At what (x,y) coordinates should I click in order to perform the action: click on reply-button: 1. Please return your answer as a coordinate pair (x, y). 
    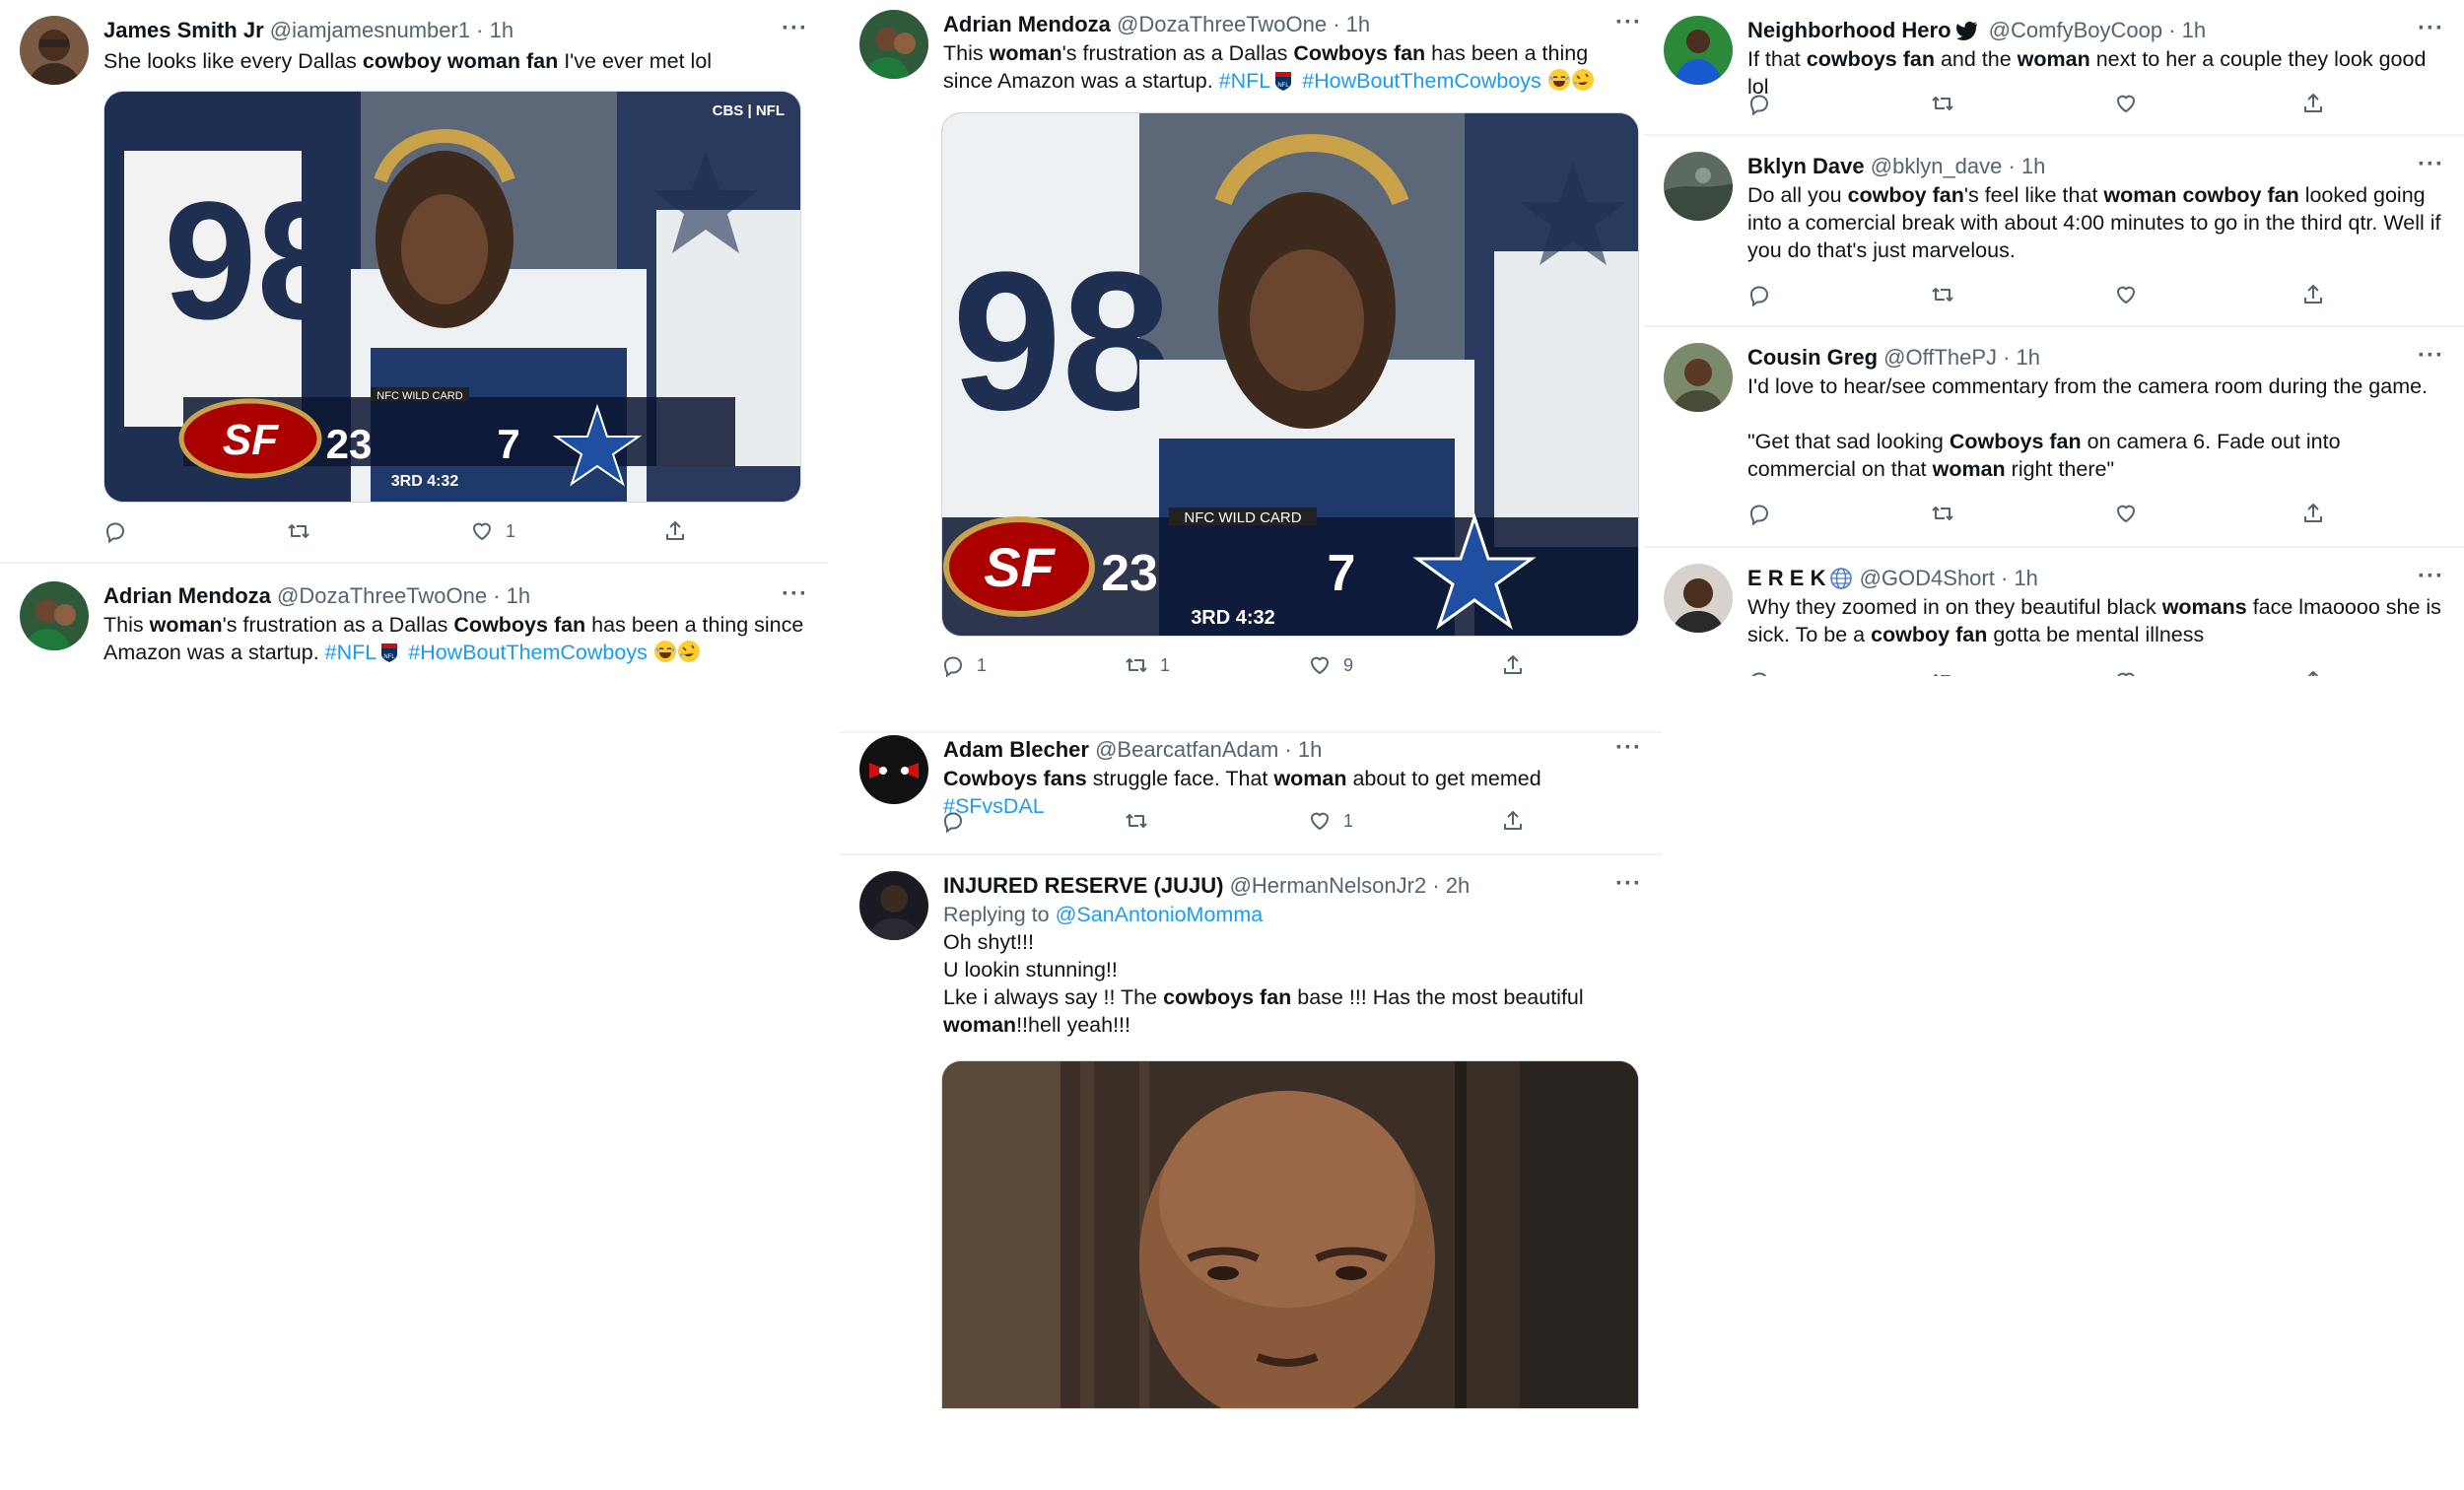
    Looking at the image, I should click on (964, 665).